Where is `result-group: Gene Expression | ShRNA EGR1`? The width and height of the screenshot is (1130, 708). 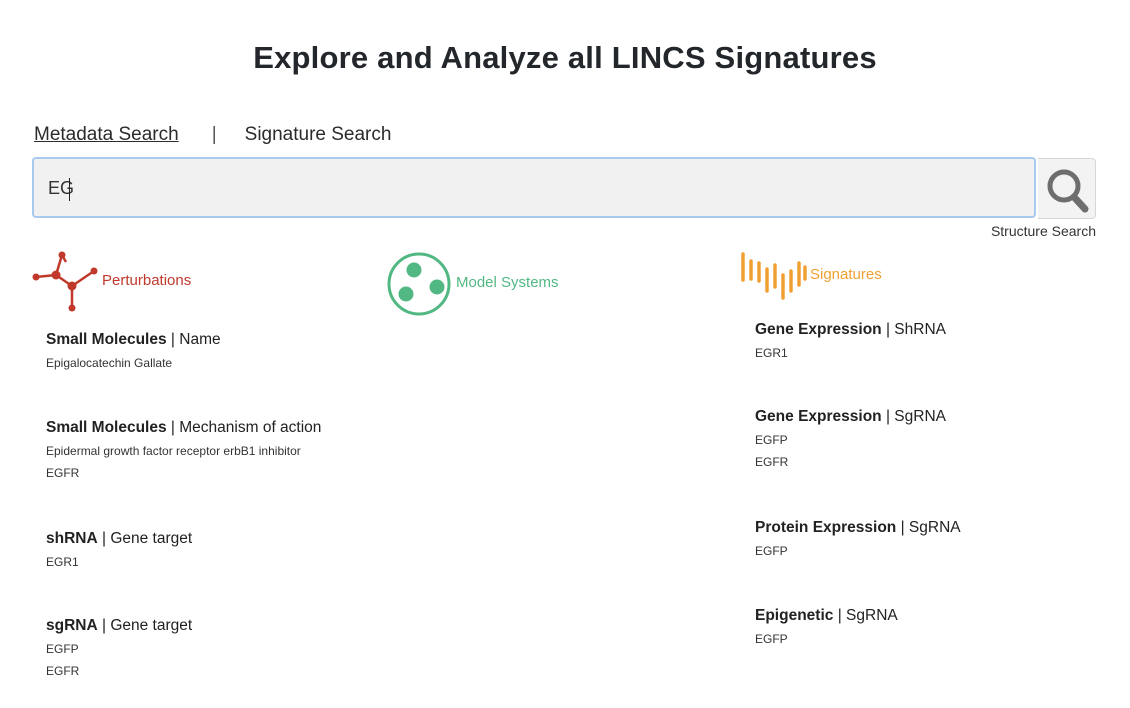 result-group: Gene Expression | ShRNA EGR1 is located at coordinates (850, 340).